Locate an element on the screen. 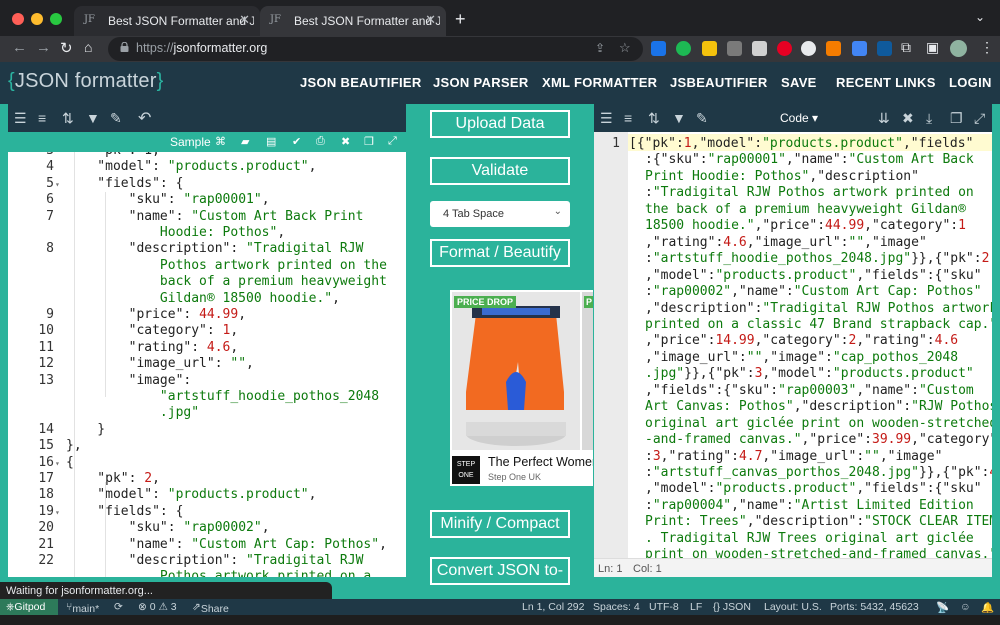 The height and width of the screenshot is (625, 1000). extension-blue-icon is located at coordinates (859, 48).